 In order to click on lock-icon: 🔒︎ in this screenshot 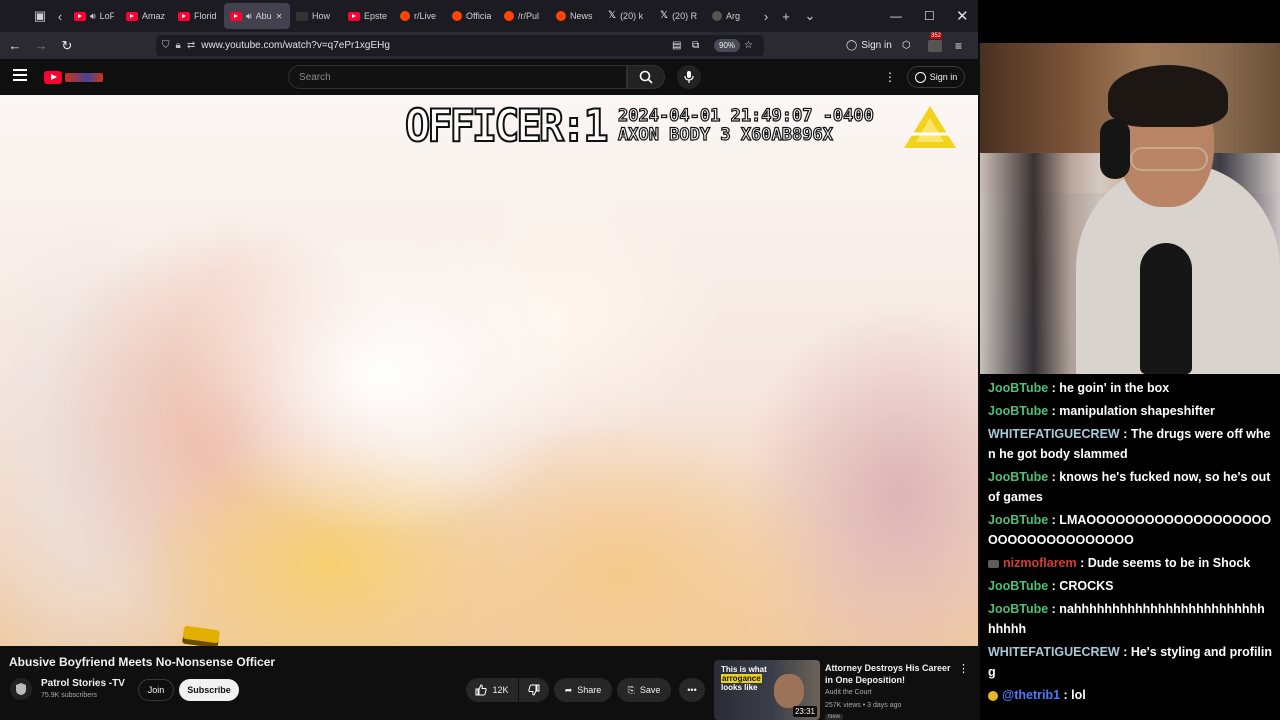, I will do `click(178, 45)`.